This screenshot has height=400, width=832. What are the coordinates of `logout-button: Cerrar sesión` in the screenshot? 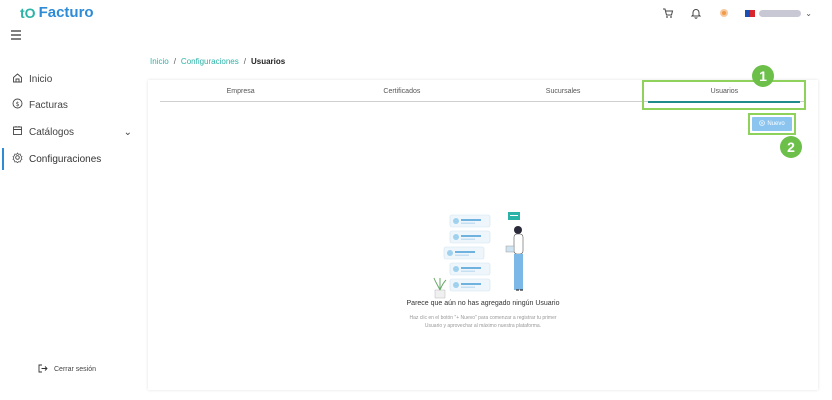 It's located at (67, 369).